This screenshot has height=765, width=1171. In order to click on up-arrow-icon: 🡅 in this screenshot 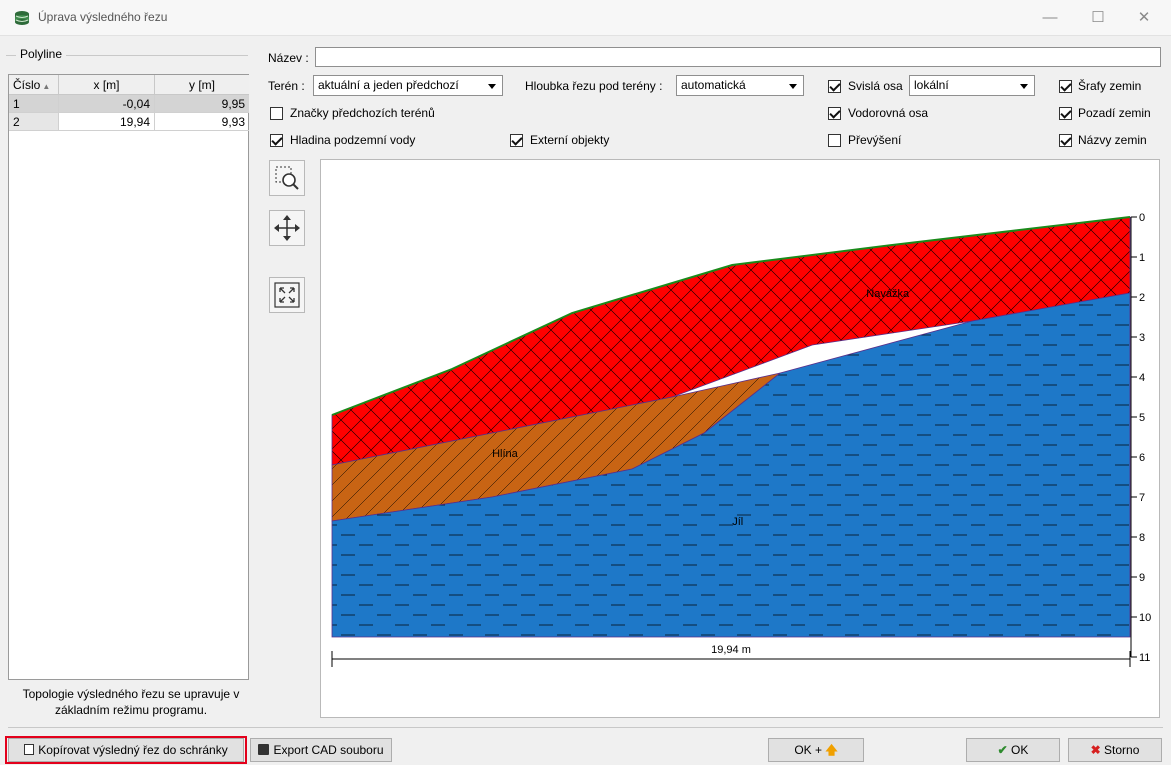, I will do `click(831, 750)`.